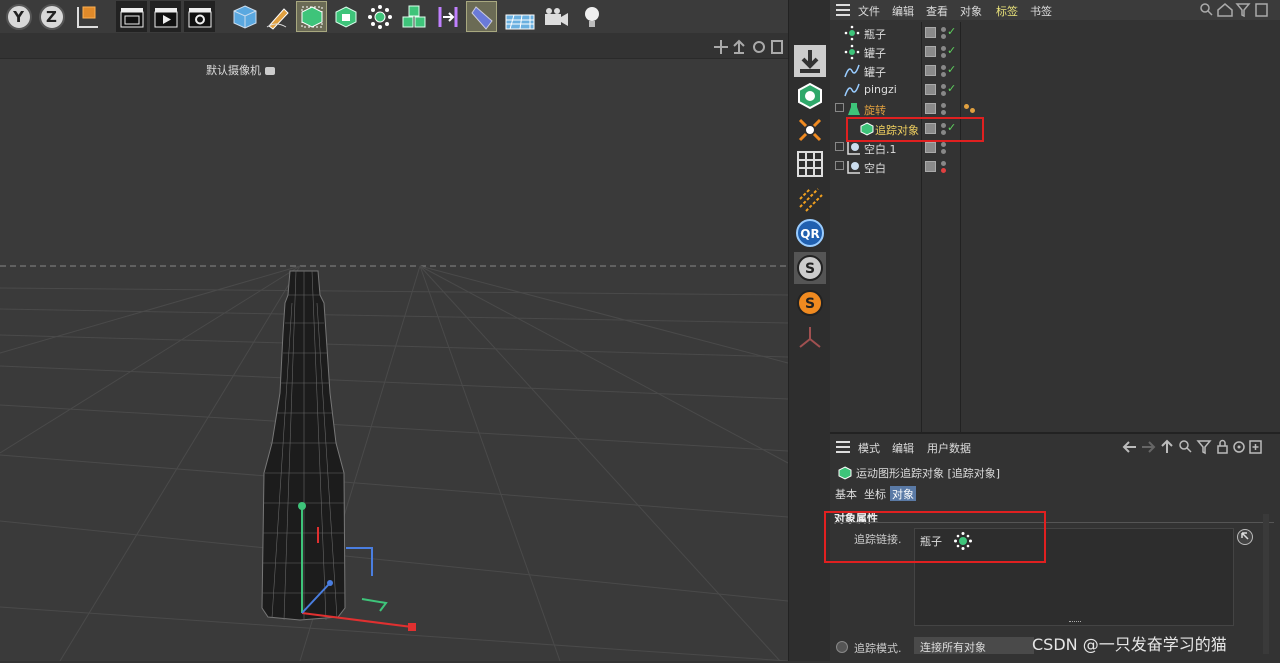 Image resolution: width=1280 pixels, height=663 pixels. What do you see at coordinates (165, 16) in the screenshot?
I see `render-picture-viewer-button` at bounding box center [165, 16].